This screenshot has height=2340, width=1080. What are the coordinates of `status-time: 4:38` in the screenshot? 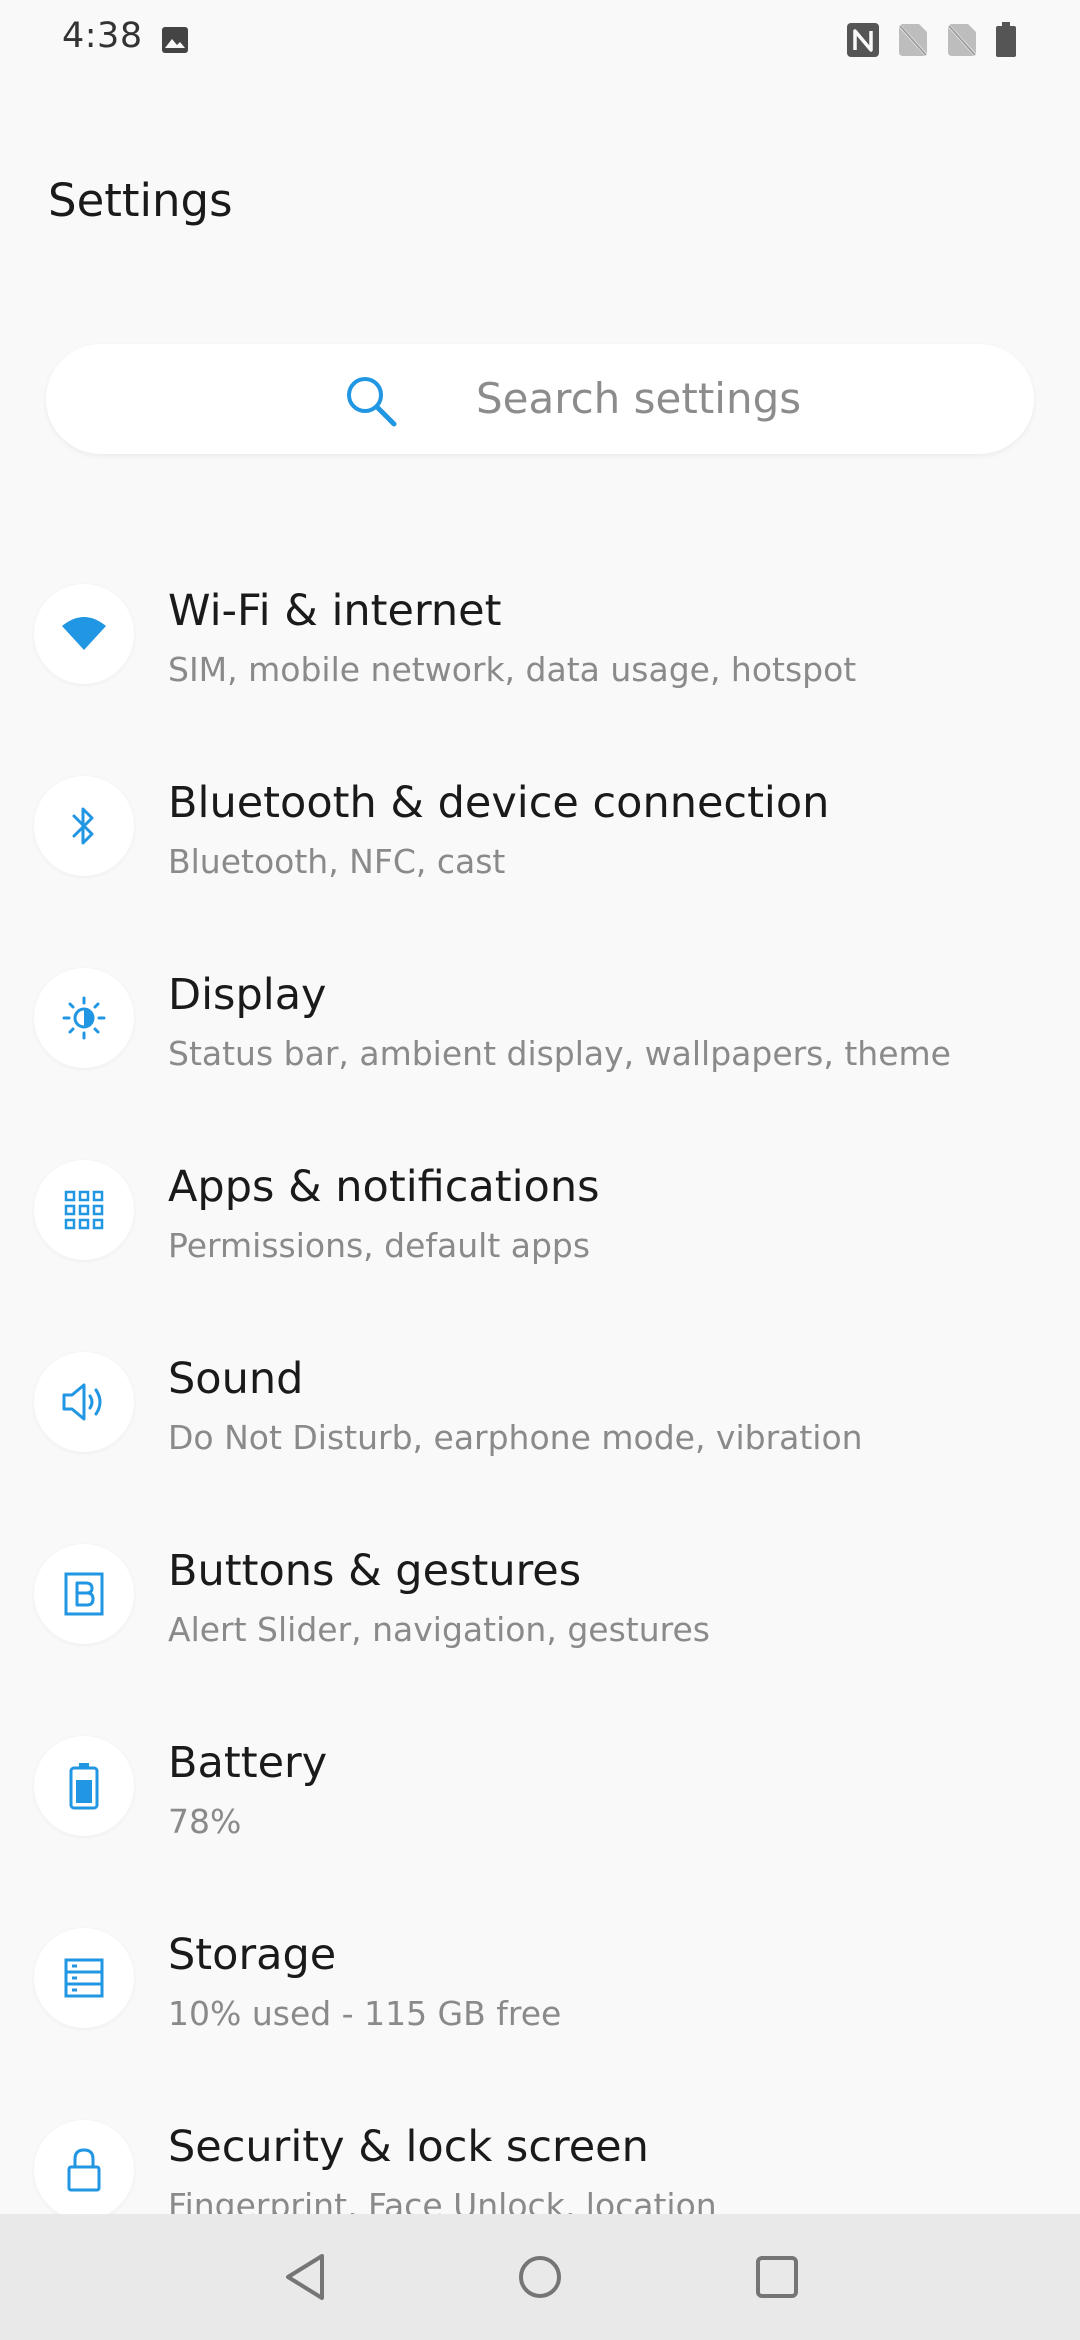 It's located at (102, 36).